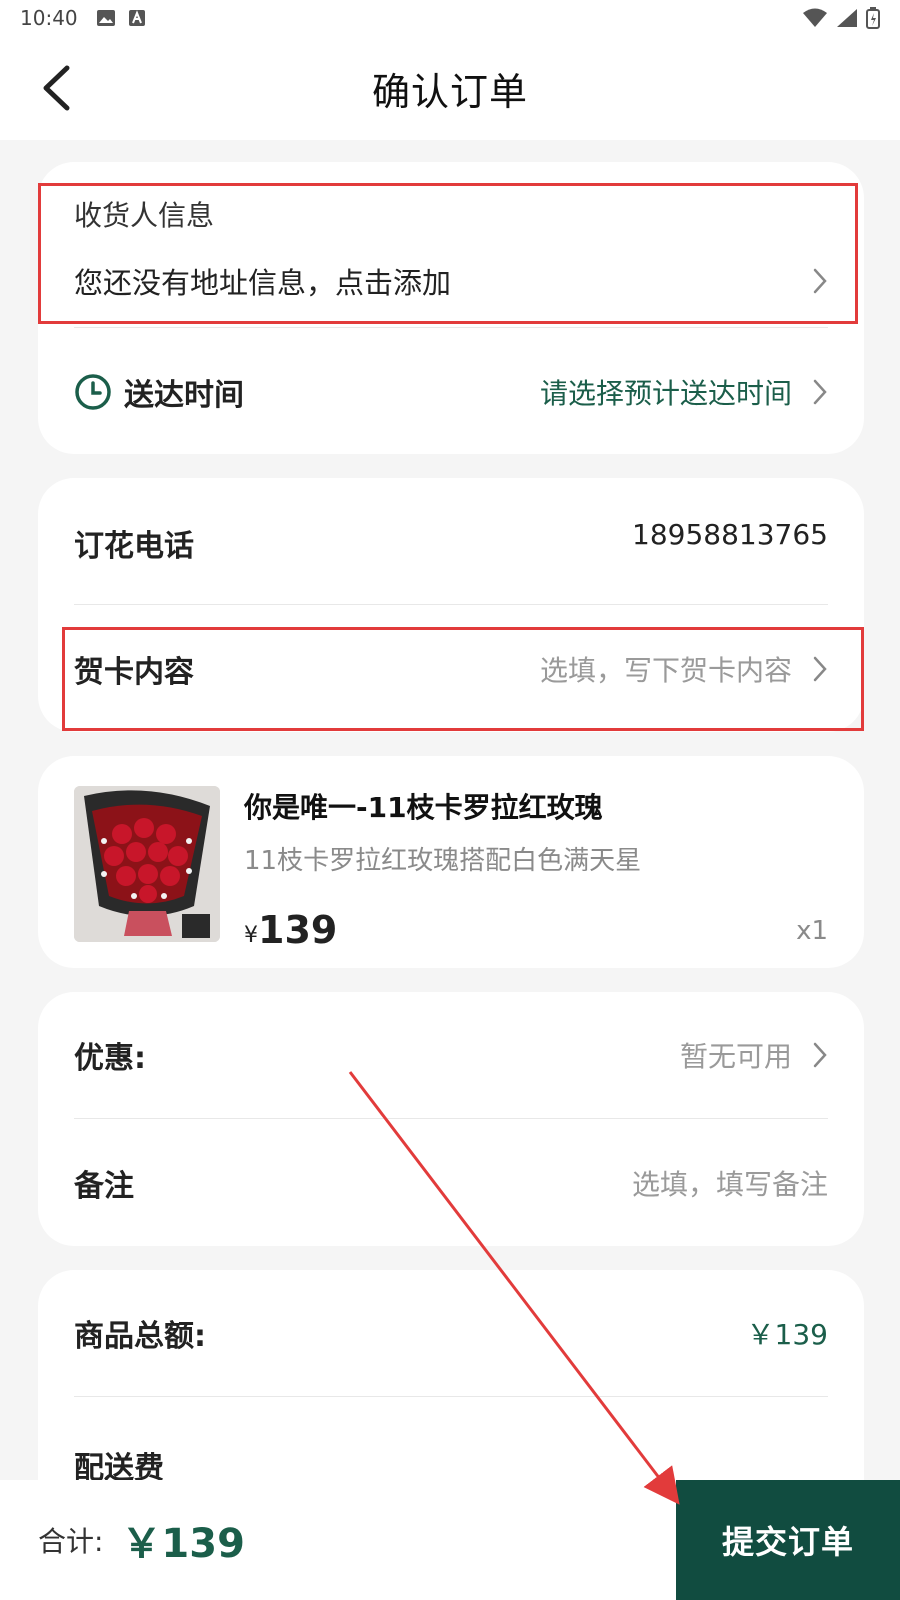  What do you see at coordinates (140, 1336) in the screenshot?
I see `goods-total-label: 商品总额:` at bounding box center [140, 1336].